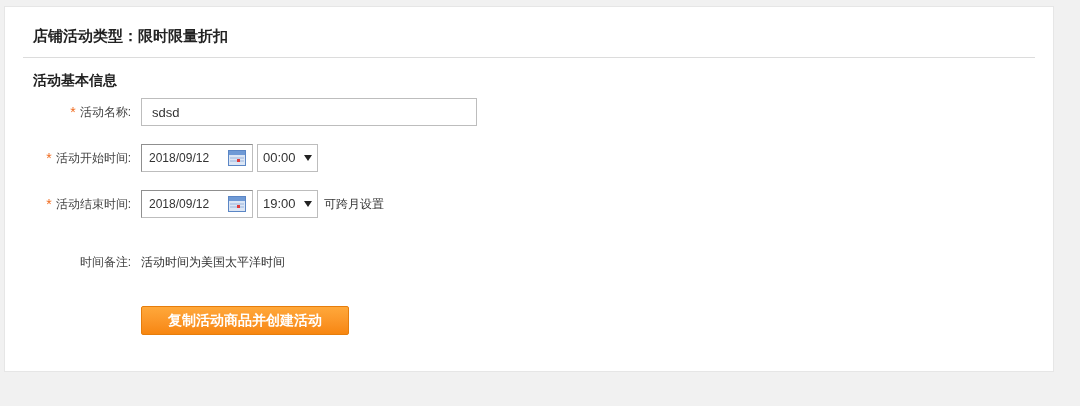 This screenshot has height=406, width=1080. I want to click on time-select: 00:00, so click(287, 158).